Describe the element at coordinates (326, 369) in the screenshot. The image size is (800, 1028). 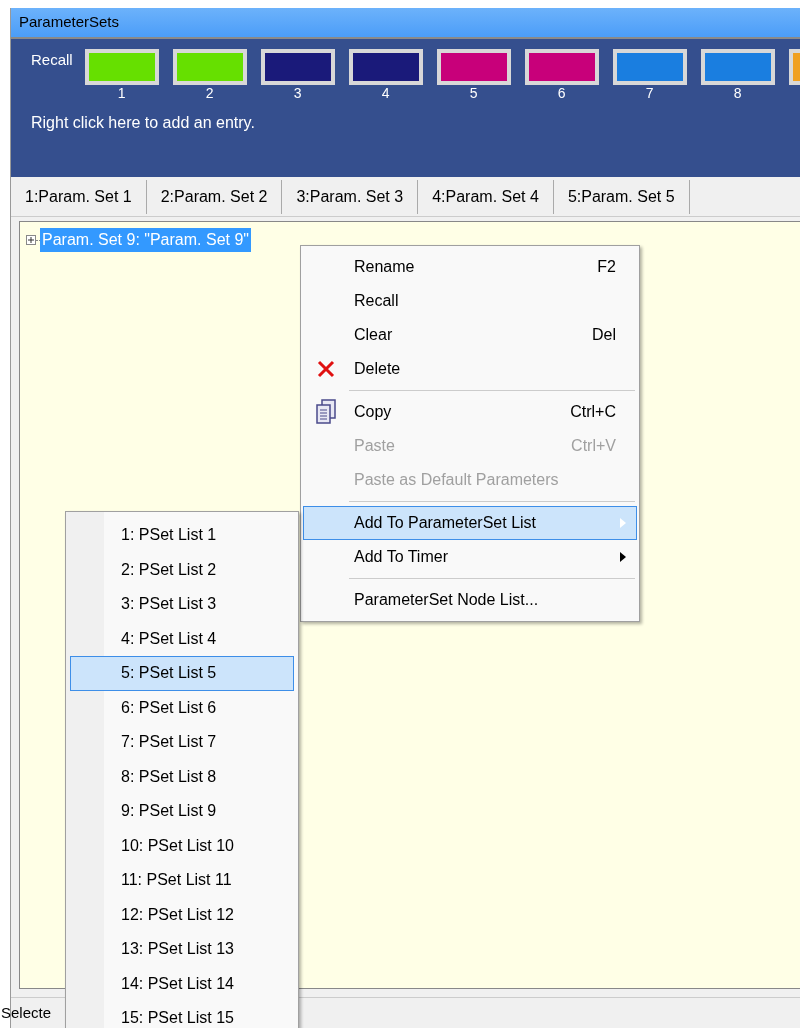
I see `delete-x-icon` at that location.